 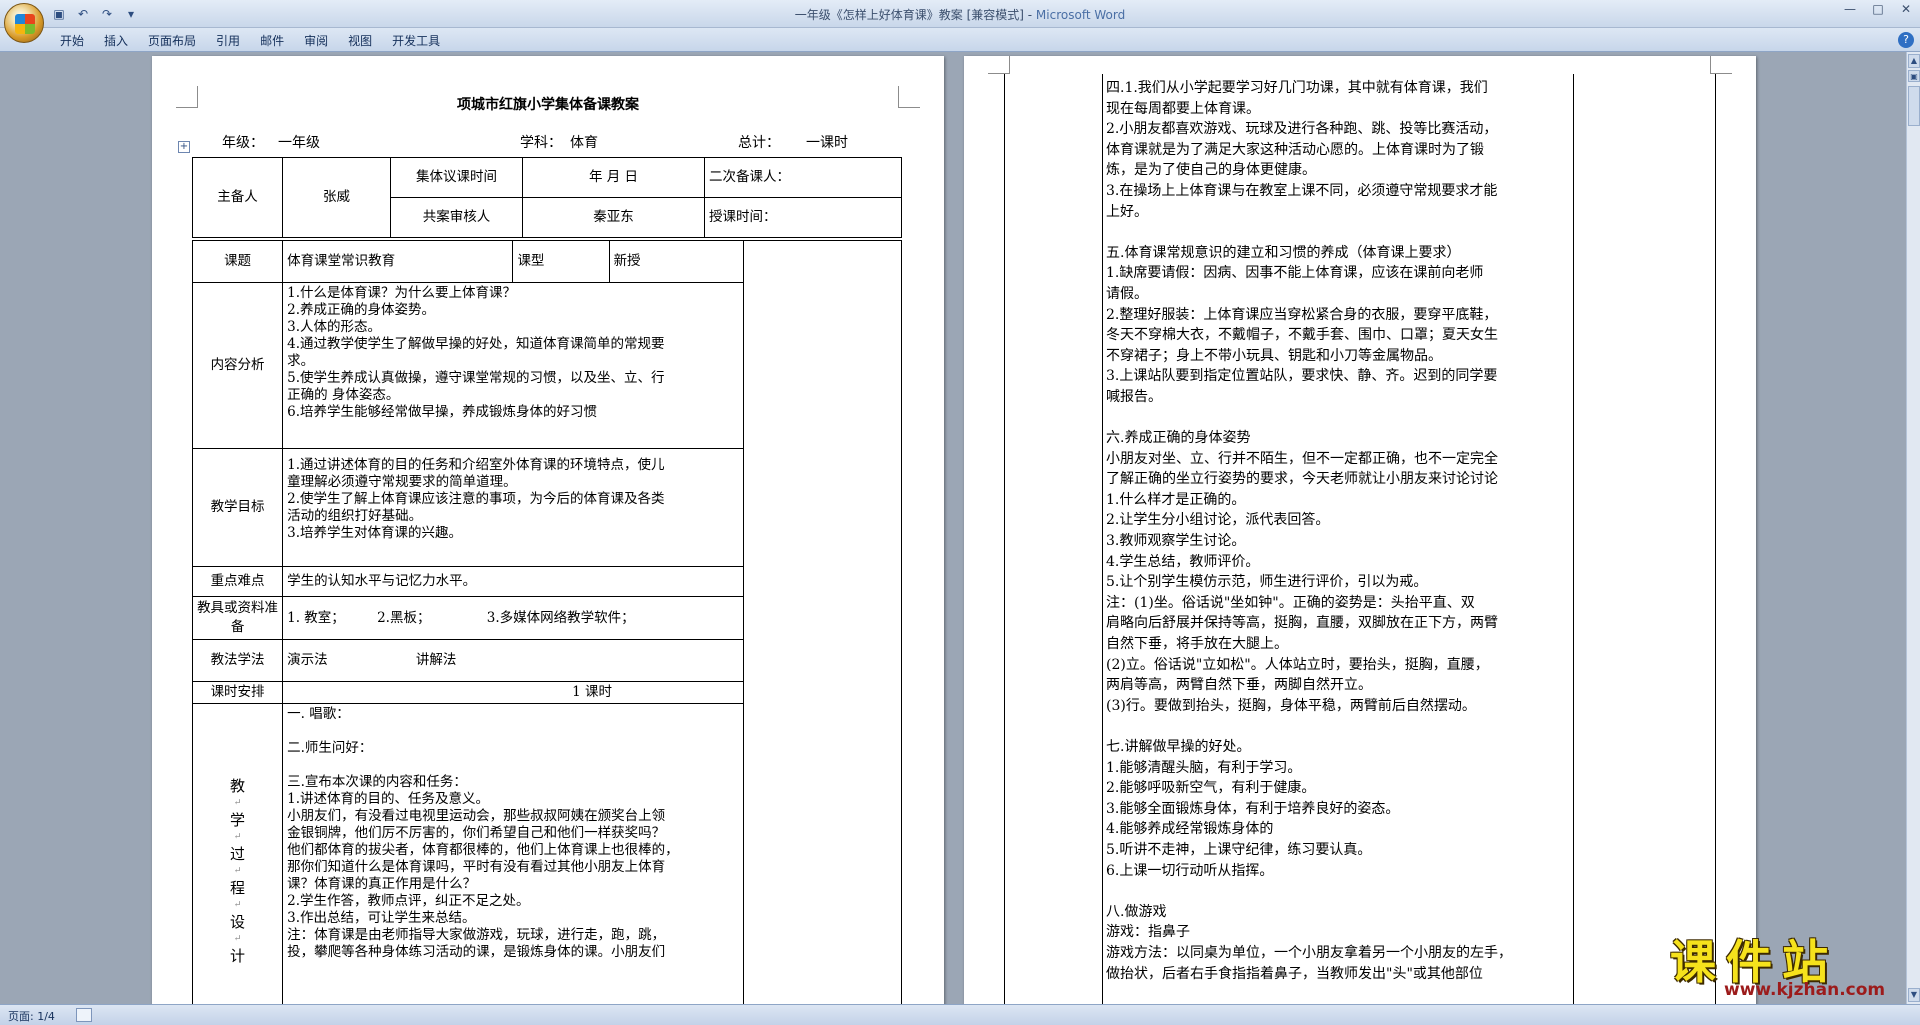 What do you see at coordinates (316, 40) in the screenshot?
I see `tab-review: 审阅` at bounding box center [316, 40].